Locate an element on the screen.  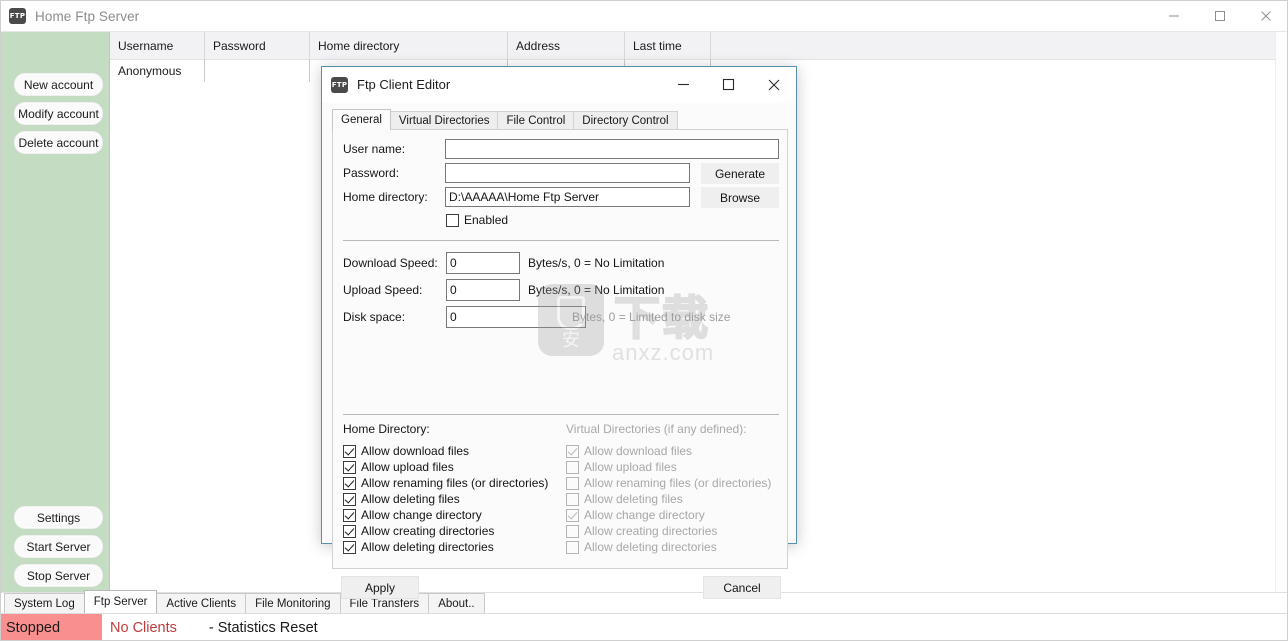
dialog-minimize-icon is located at coordinates (683, 84).